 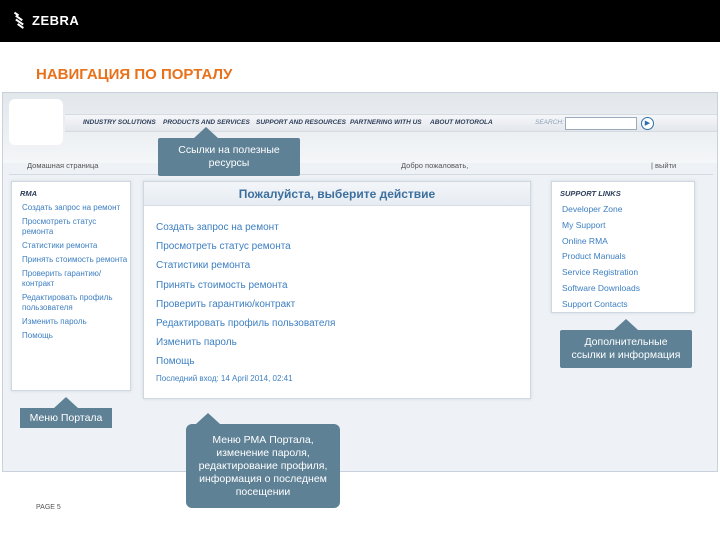 I want to click on rma-menu-item: Принять стоимость ремонта, so click(x=75, y=260).